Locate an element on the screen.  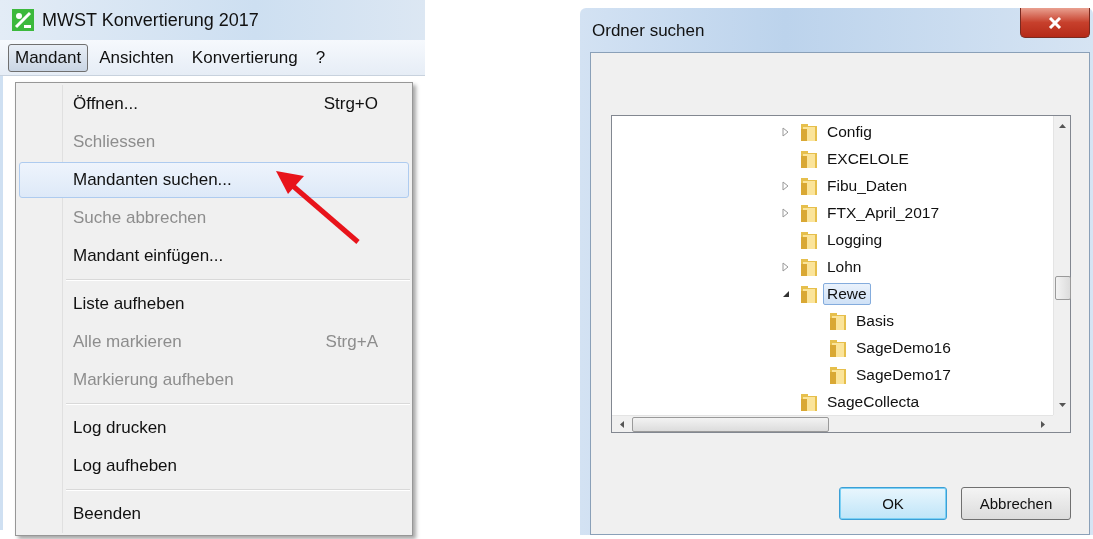
close-button is located at coordinates (1055, 23).